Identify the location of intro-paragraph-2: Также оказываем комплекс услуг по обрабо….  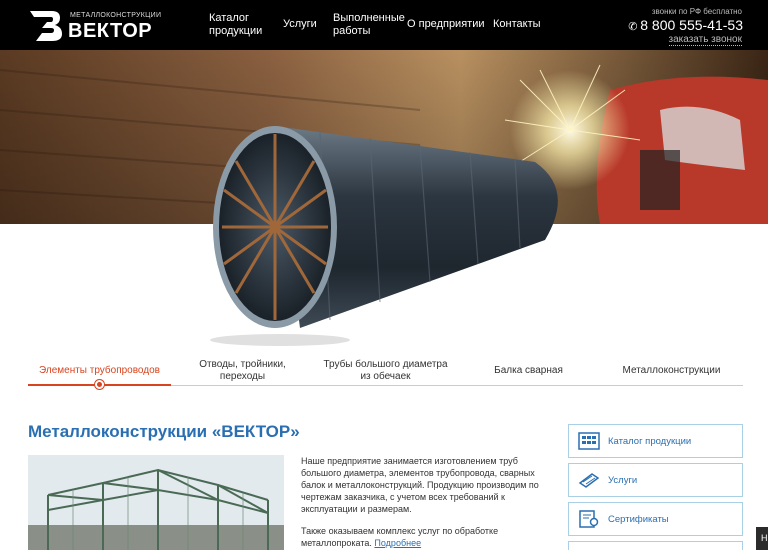
(426, 537).